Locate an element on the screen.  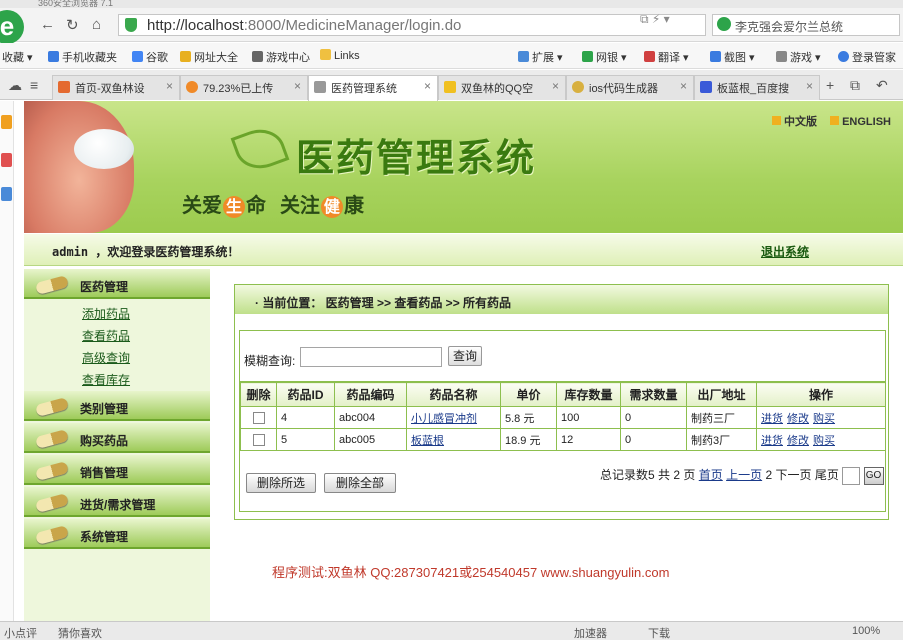
search-button: 查询 is located at coordinates (465, 356).